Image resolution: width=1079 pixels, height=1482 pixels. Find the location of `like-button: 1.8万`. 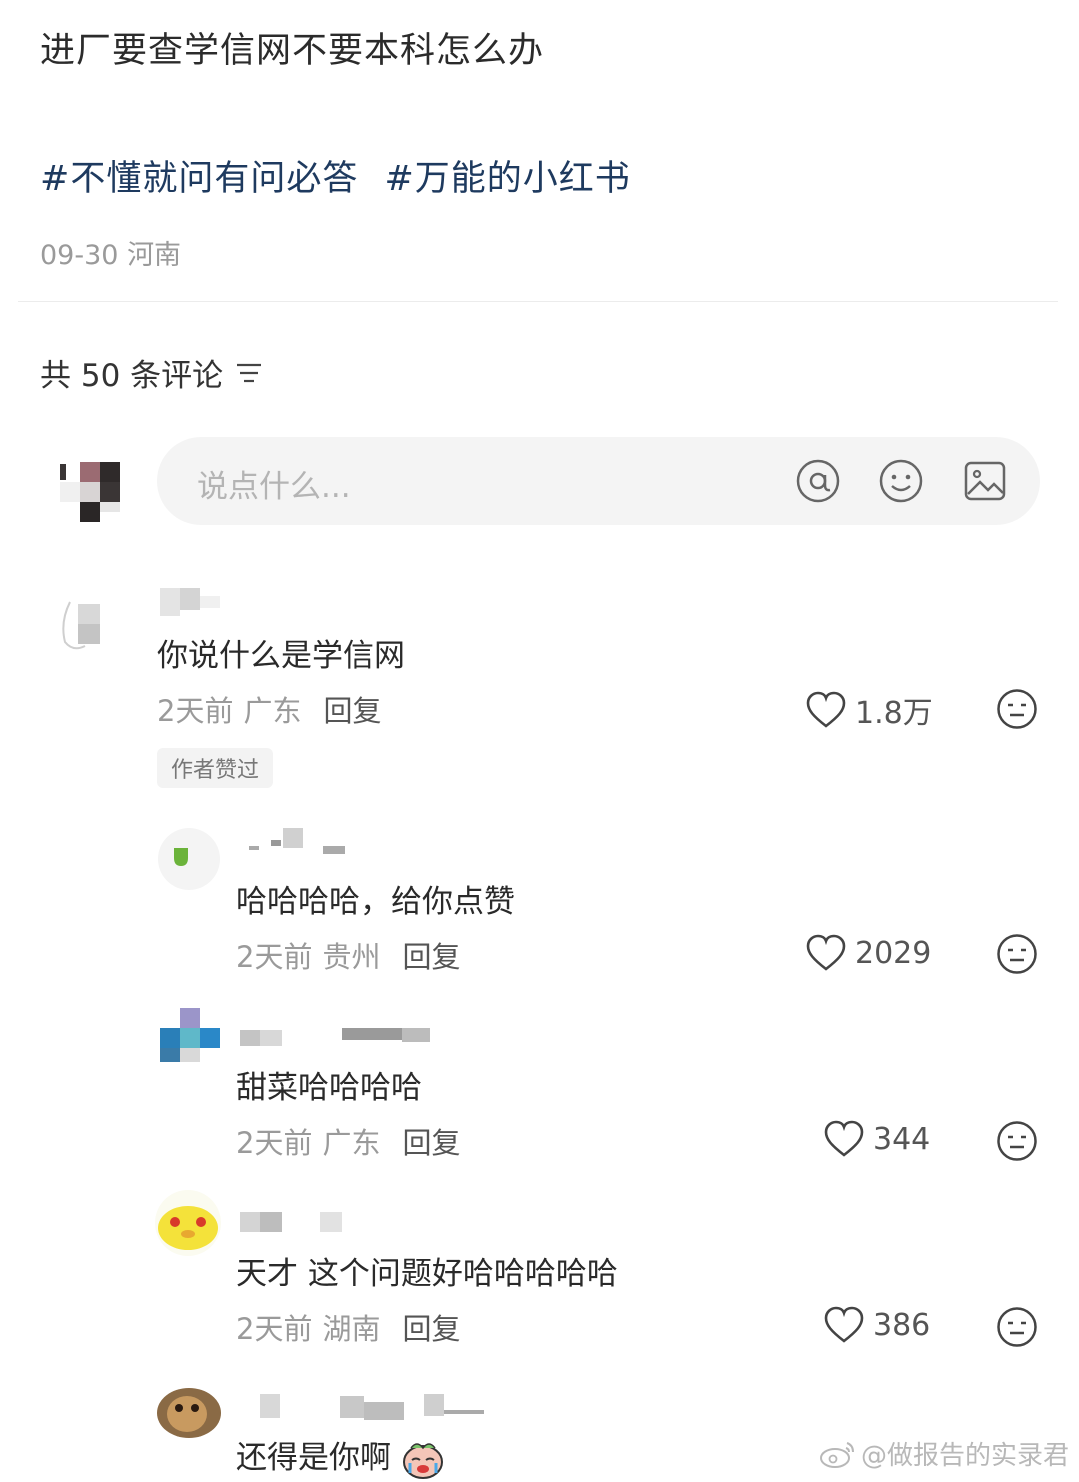

like-button: 1.8万 is located at coordinates (869, 710).